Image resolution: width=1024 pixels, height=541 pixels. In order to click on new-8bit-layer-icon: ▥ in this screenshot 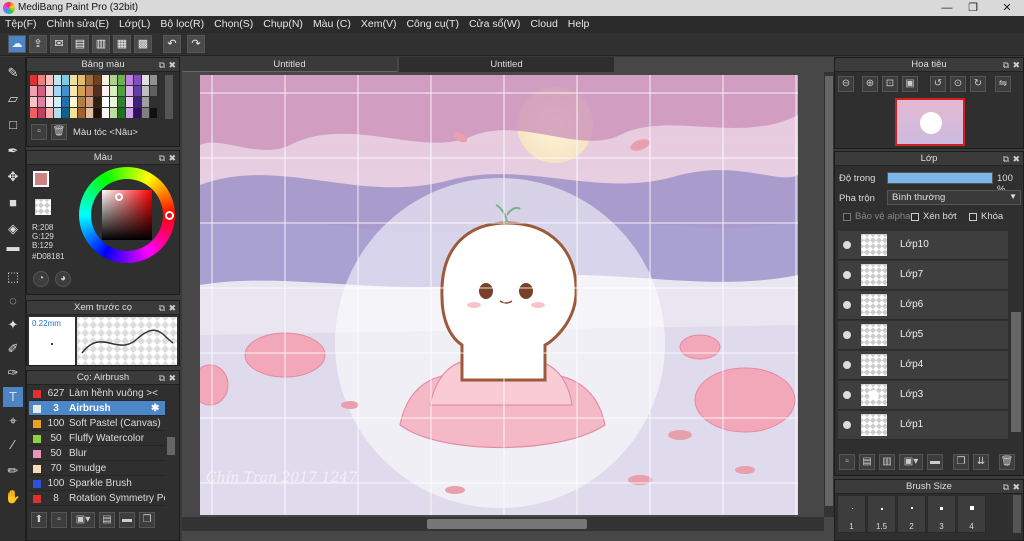, I will do `click(887, 462)`.